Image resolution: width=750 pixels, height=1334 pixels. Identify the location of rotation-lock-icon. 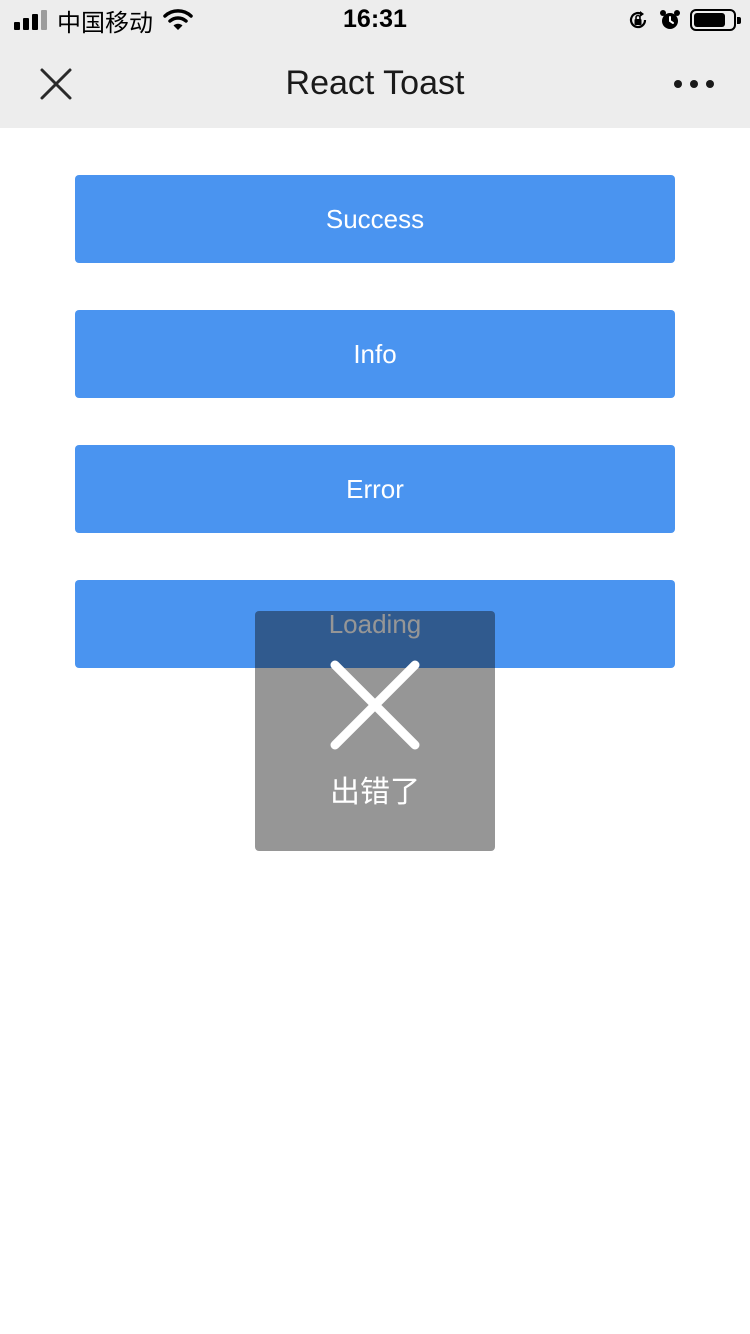
(638, 20).